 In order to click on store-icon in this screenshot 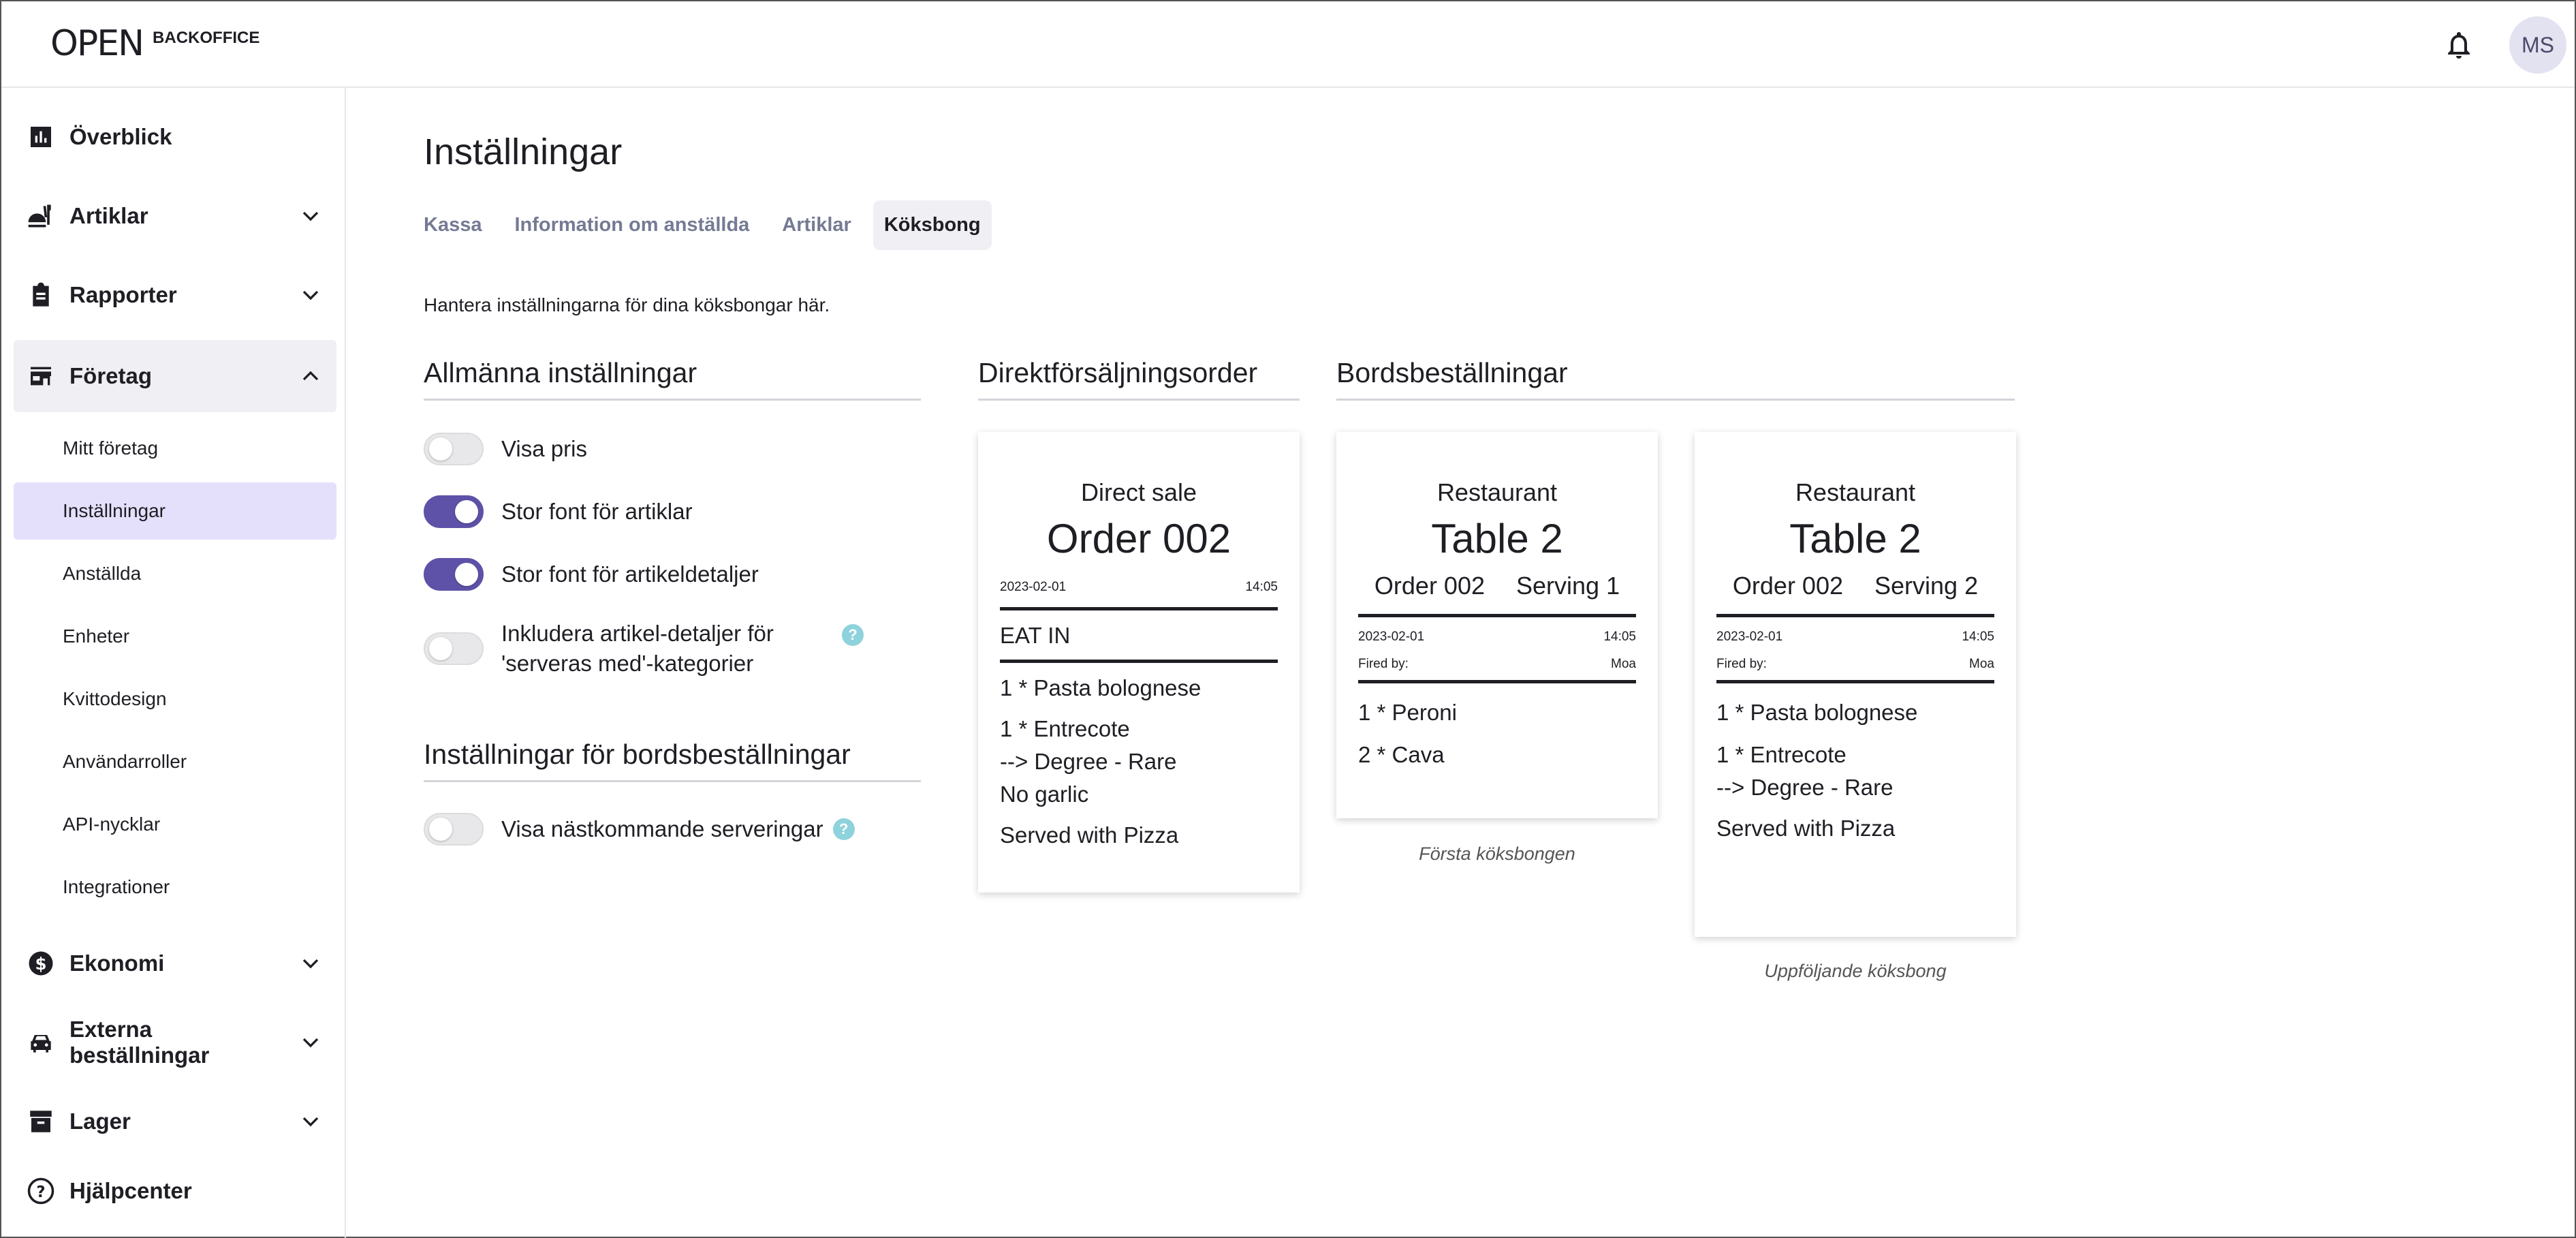, I will do `click(41, 376)`.